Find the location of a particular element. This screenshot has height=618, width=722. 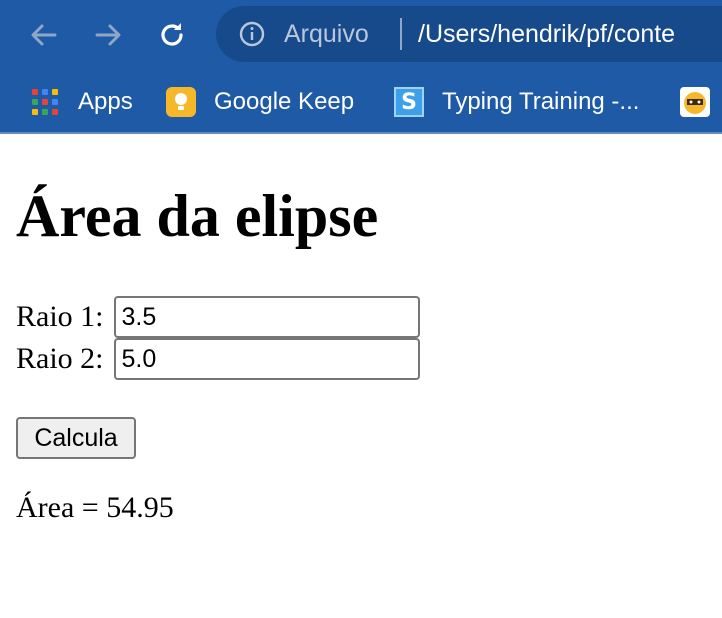

back-button is located at coordinates (44, 35).